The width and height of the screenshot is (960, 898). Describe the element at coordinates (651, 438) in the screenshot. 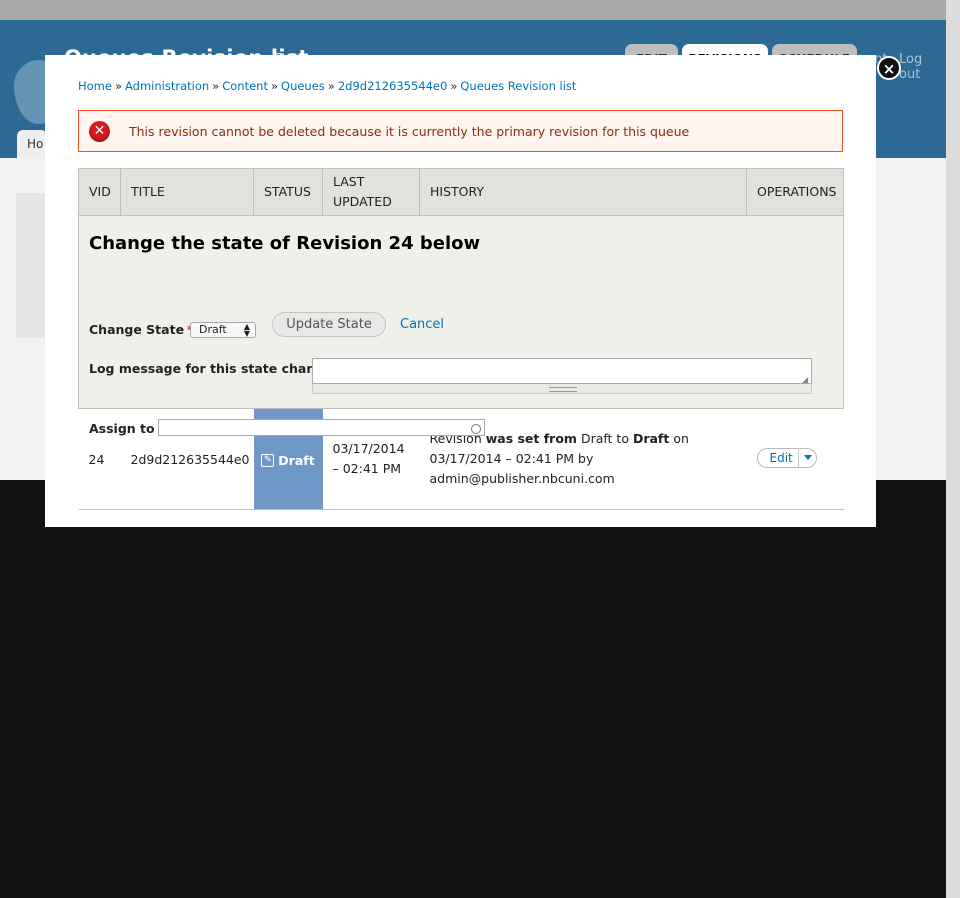

I see `history-bold: Draft` at that location.